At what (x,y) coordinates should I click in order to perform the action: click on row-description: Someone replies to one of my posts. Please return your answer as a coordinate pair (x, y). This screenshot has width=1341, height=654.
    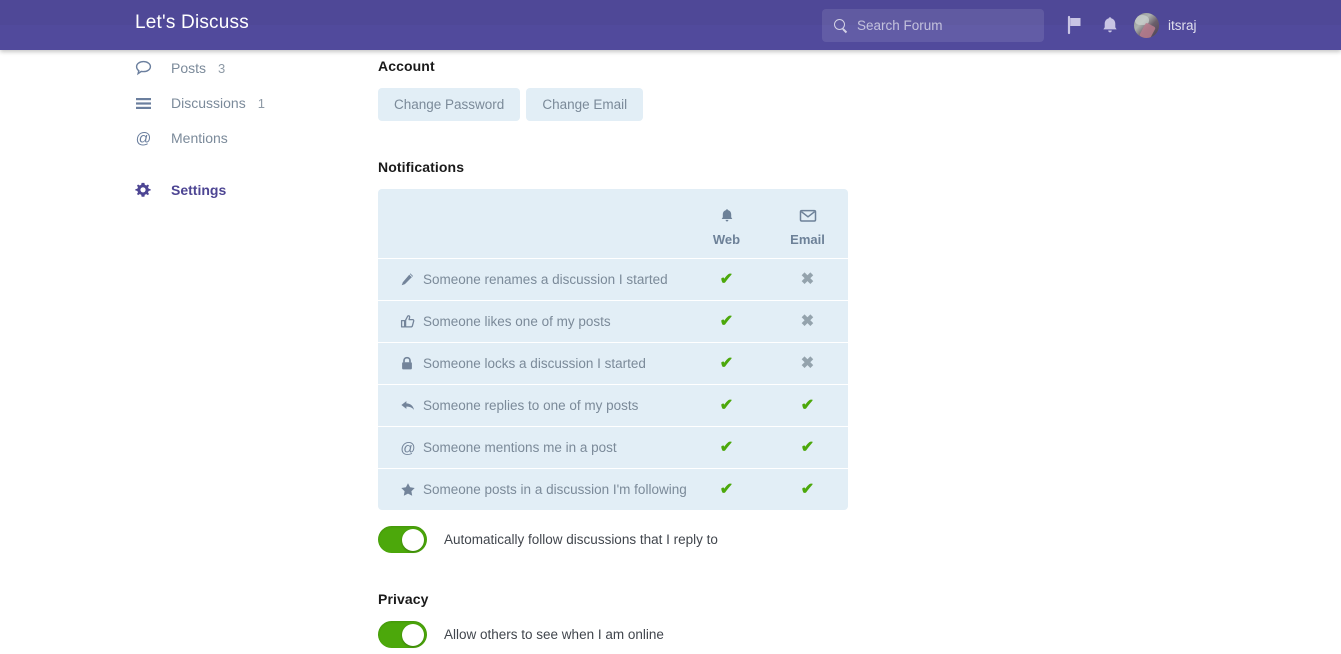
    Looking at the image, I should click on (532, 405).